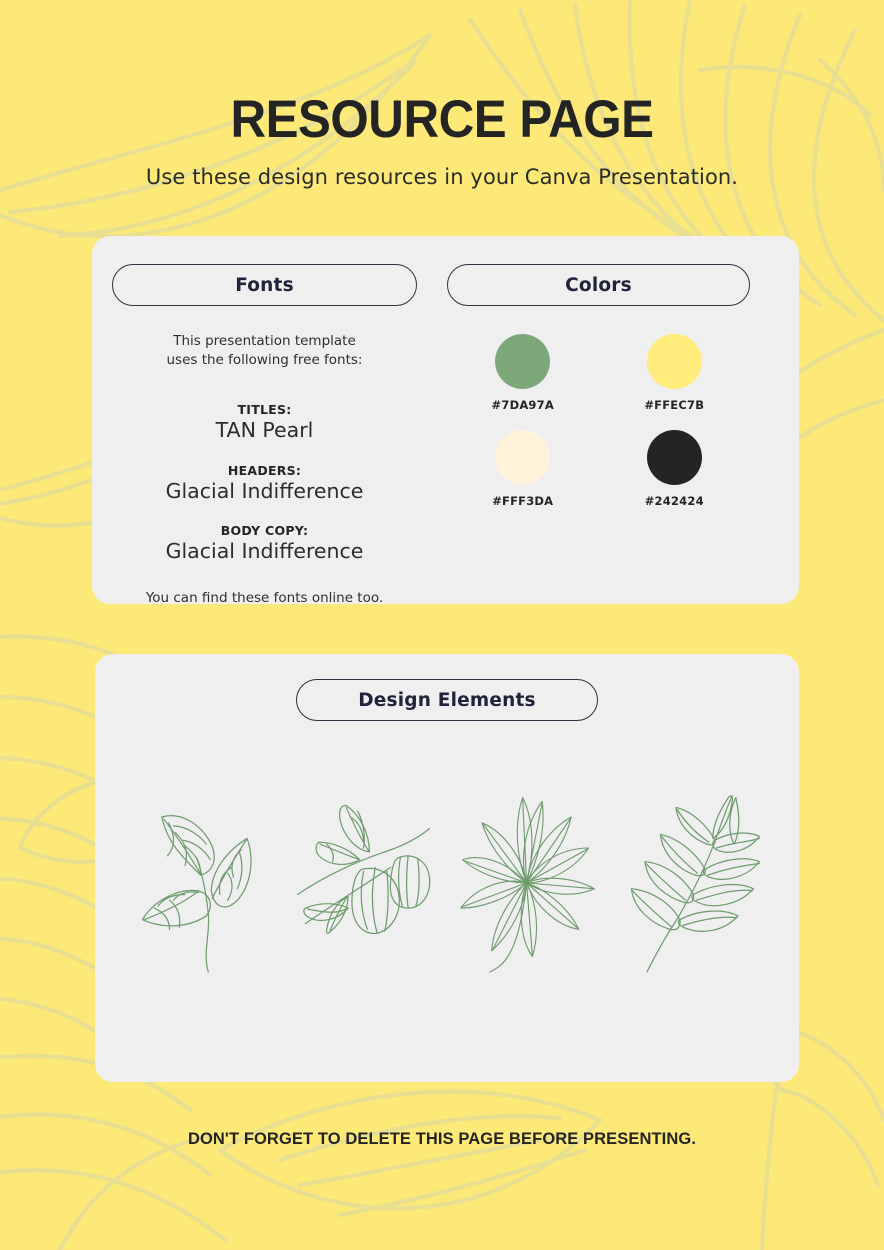 The width and height of the screenshot is (884, 1250). I want to click on color-hex-label-3: #FFF3DA, so click(523, 501).